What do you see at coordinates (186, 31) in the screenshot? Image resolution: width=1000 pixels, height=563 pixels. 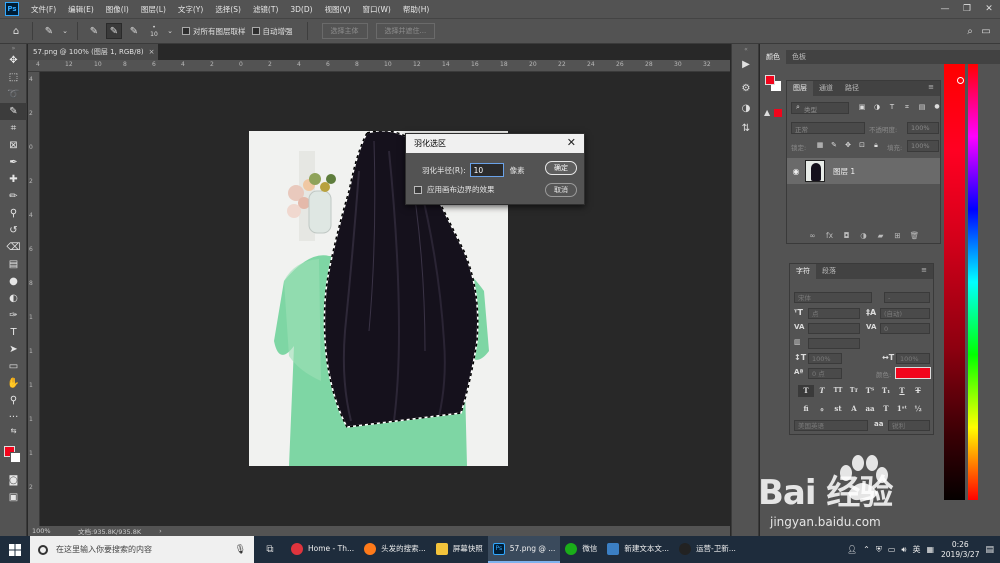 I see `sample-all-layers-checkbox` at bounding box center [186, 31].